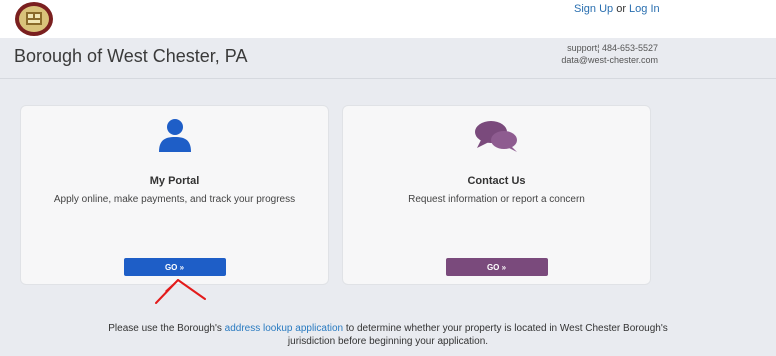 This screenshot has width=776, height=356. What do you see at coordinates (496, 181) in the screenshot?
I see `contact-us-title: Contact Us` at bounding box center [496, 181].